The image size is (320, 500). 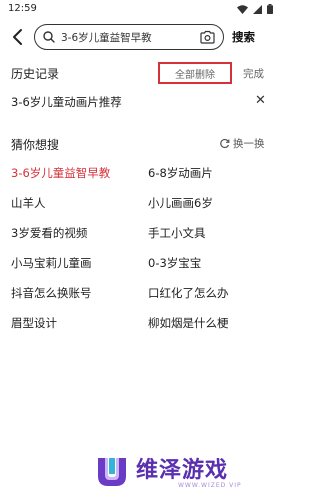 What do you see at coordinates (253, 73) in the screenshot?
I see `done-button: 完成` at bounding box center [253, 73].